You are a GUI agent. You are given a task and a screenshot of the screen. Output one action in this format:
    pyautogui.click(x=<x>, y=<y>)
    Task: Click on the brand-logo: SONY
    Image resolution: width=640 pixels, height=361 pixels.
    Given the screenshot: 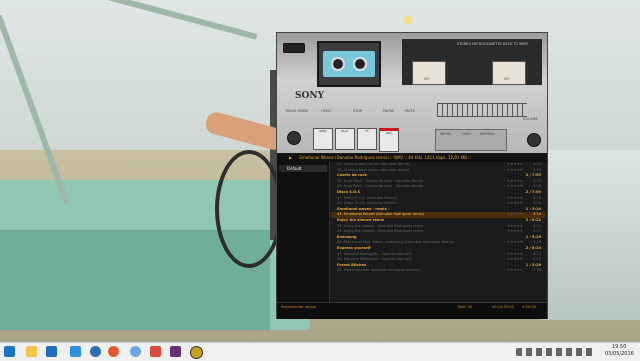 What is the action you would take?
    pyautogui.click(x=309, y=96)
    